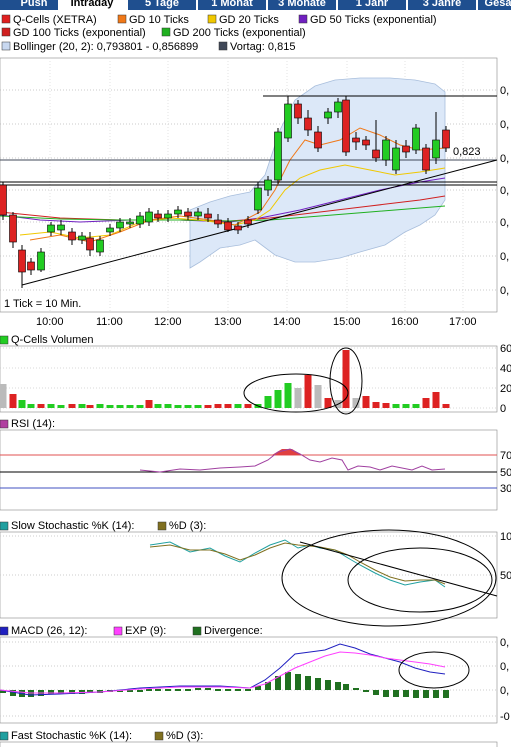 The height and width of the screenshot is (747, 511). I want to click on time-label: 10:00, so click(50, 322).